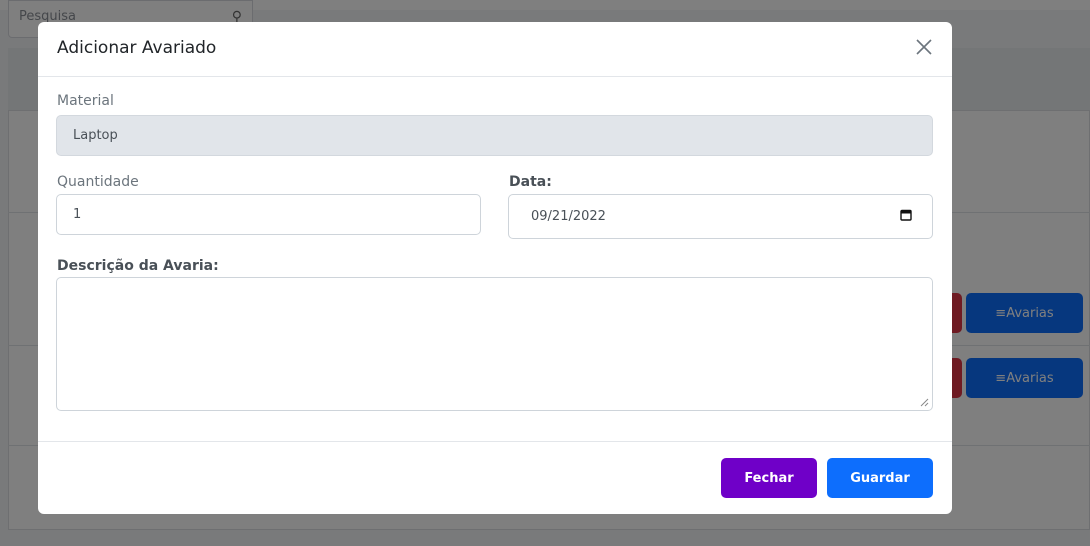  I want to click on close-button-label: Fechar, so click(769, 478).